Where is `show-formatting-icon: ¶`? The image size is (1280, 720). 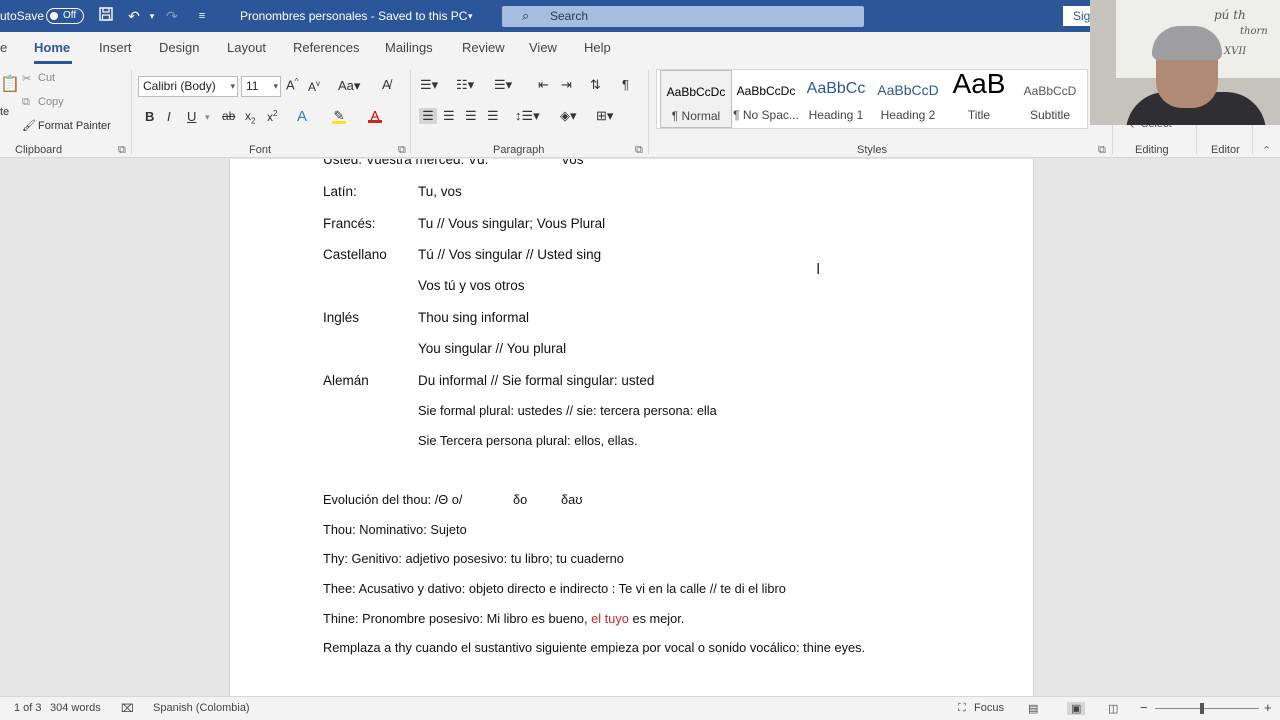 show-formatting-icon: ¶ is located at coordinates (625, 84).